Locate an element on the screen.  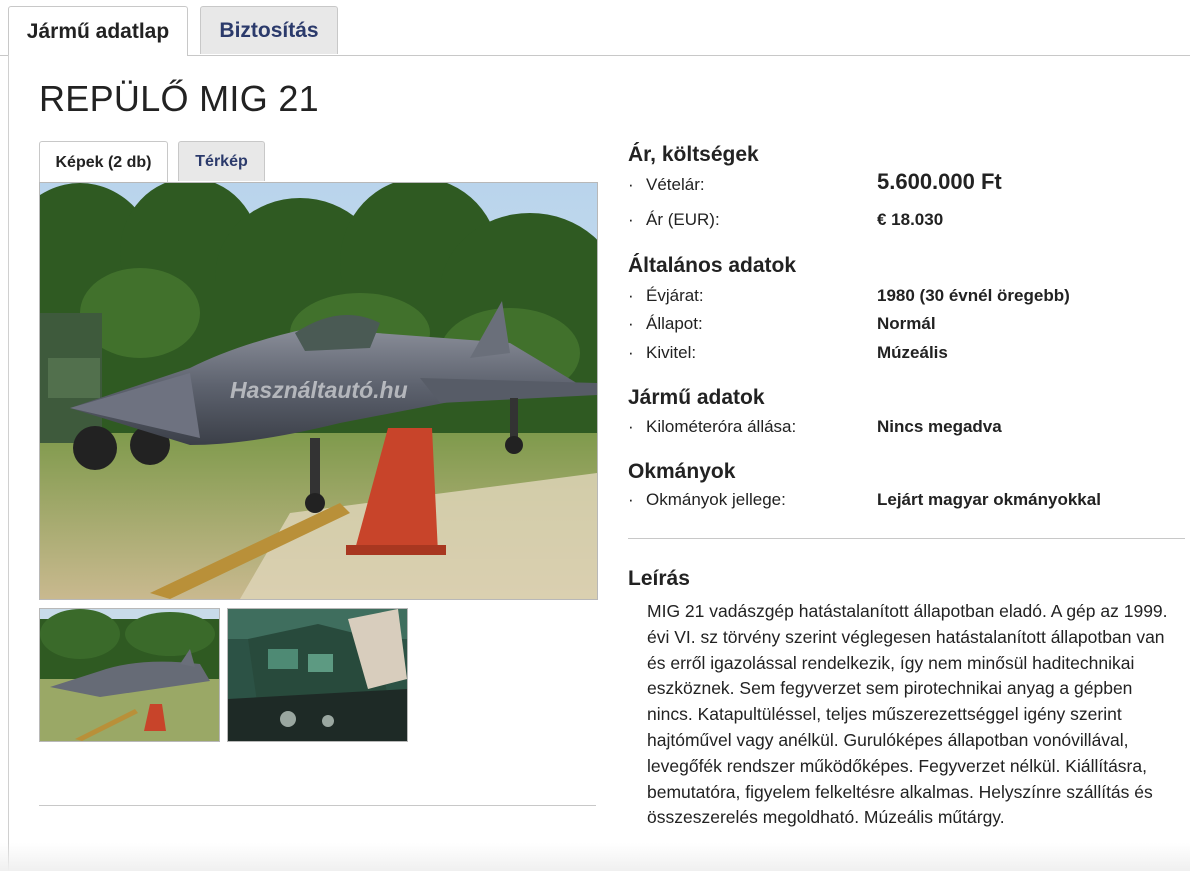
tab-map: Térkép is located at coordinates (221, 161).